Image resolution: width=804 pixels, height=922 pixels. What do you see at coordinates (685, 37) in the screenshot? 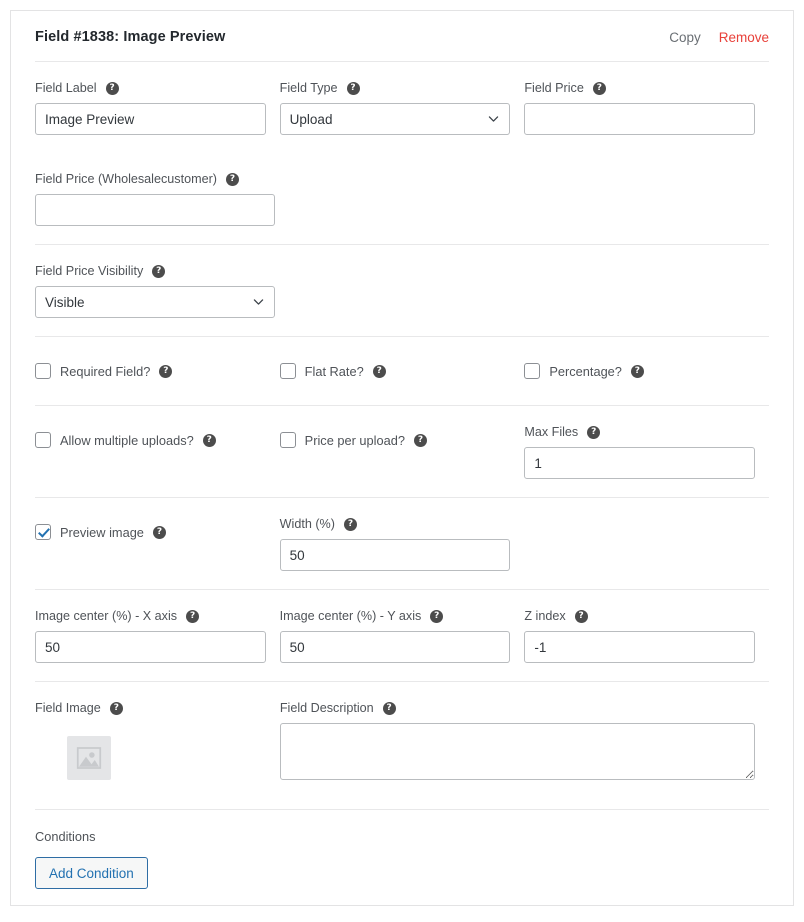
I see `copy-button: Copy` at bounding box center [685, 37].